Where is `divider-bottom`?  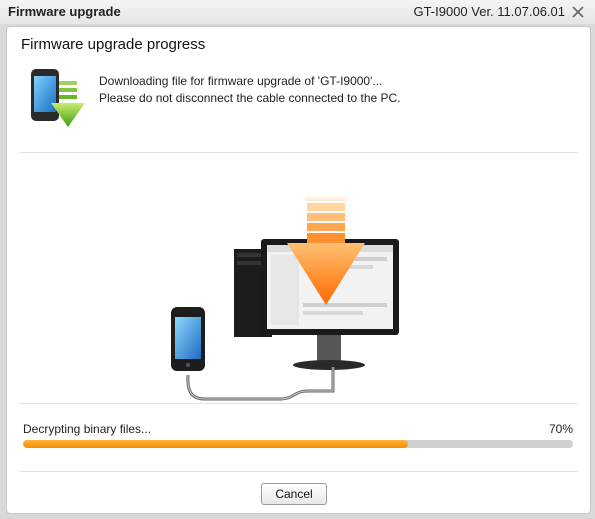 divider-bottom is located at coordinates (298, 471).